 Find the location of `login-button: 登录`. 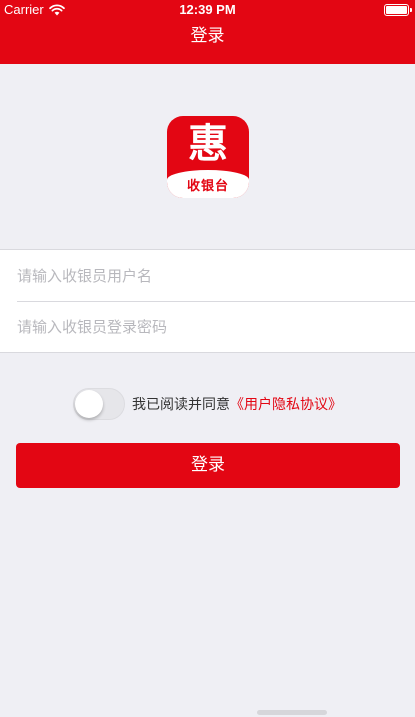

login-button: 登录 is located at coordinates (208, 465).